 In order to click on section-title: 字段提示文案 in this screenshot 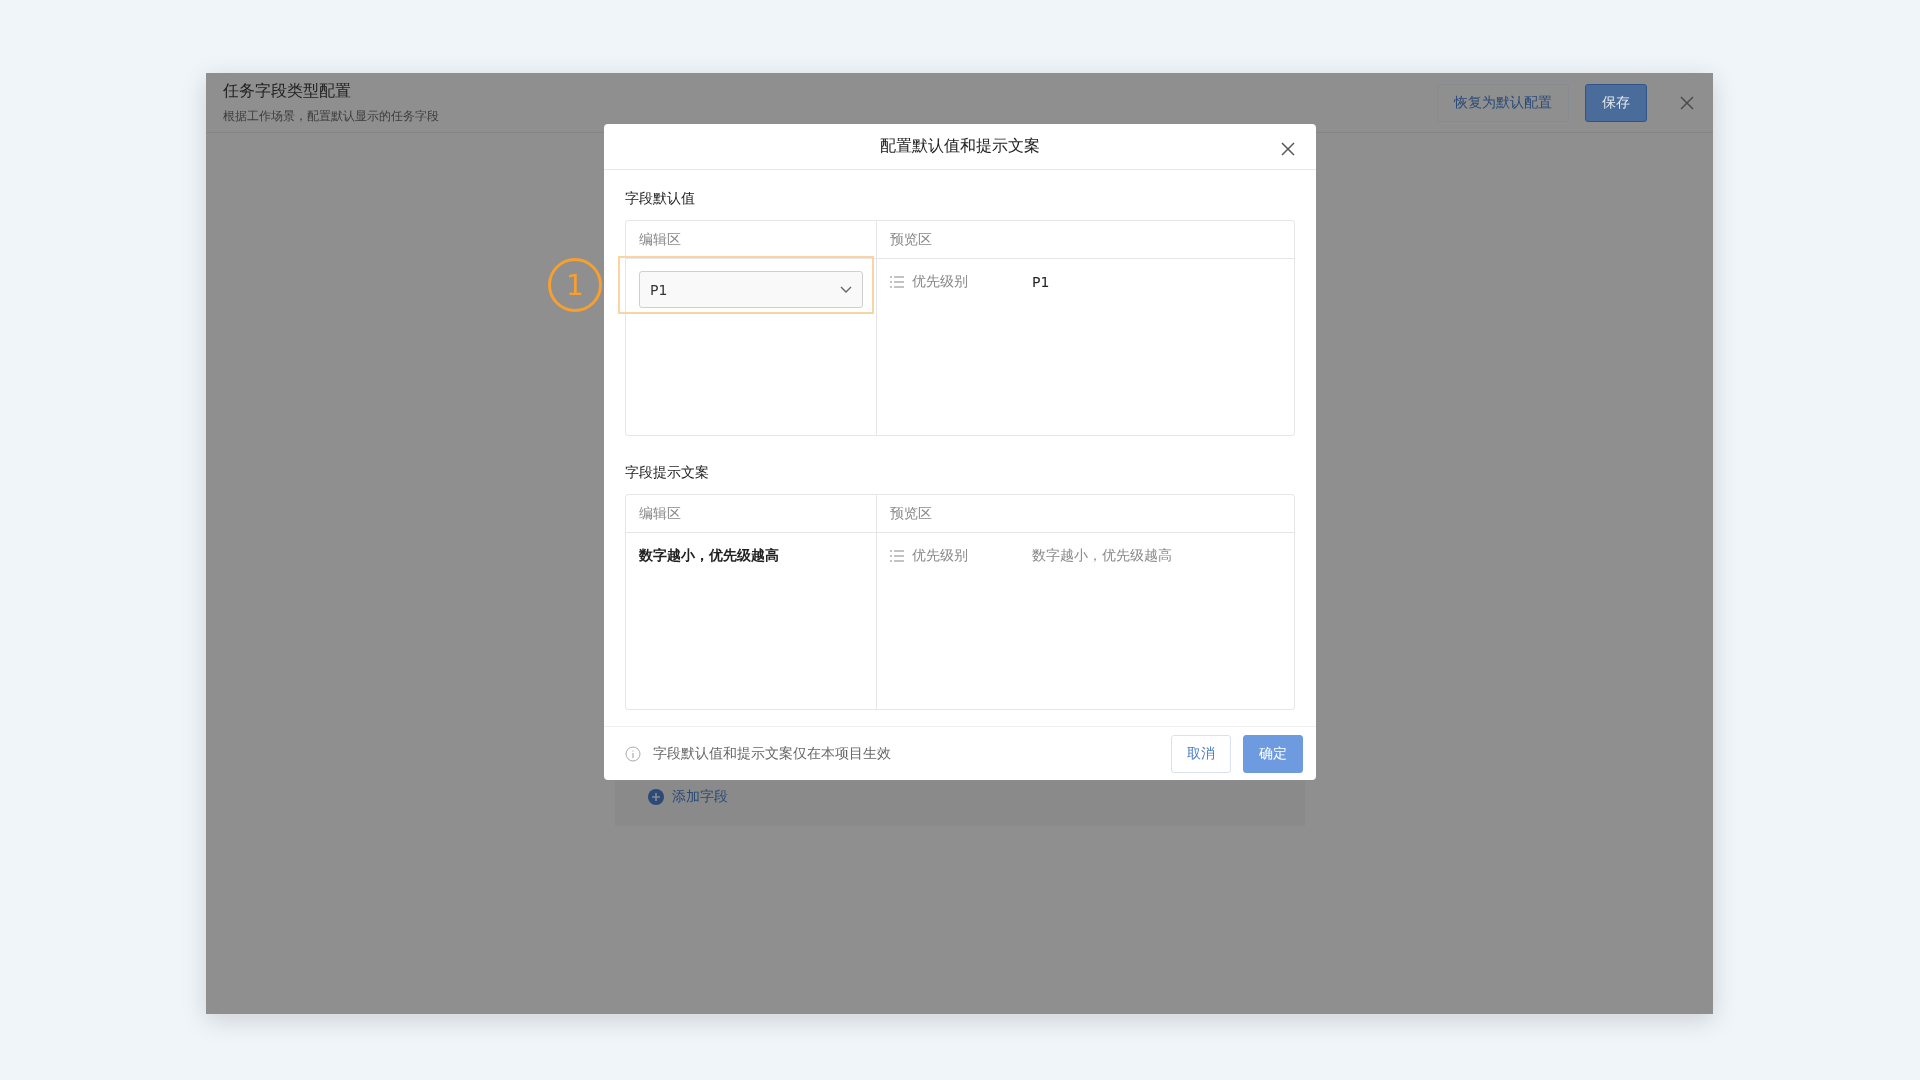, I will do `click(667, 473)`.